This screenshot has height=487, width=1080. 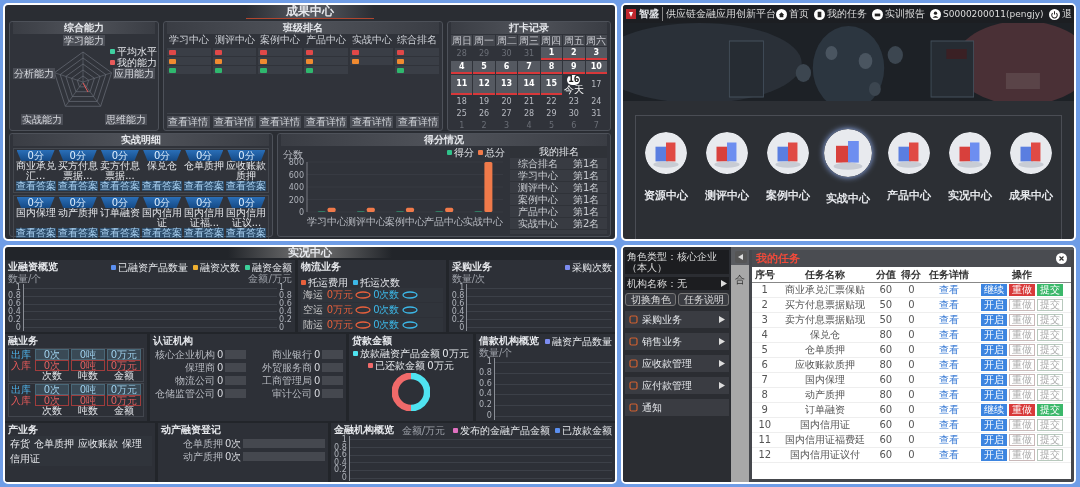 What do you see at coordinates (677, 385) in the screenshot?
I see `menu-item: 应付款管理` at bounding box center [677, 385].